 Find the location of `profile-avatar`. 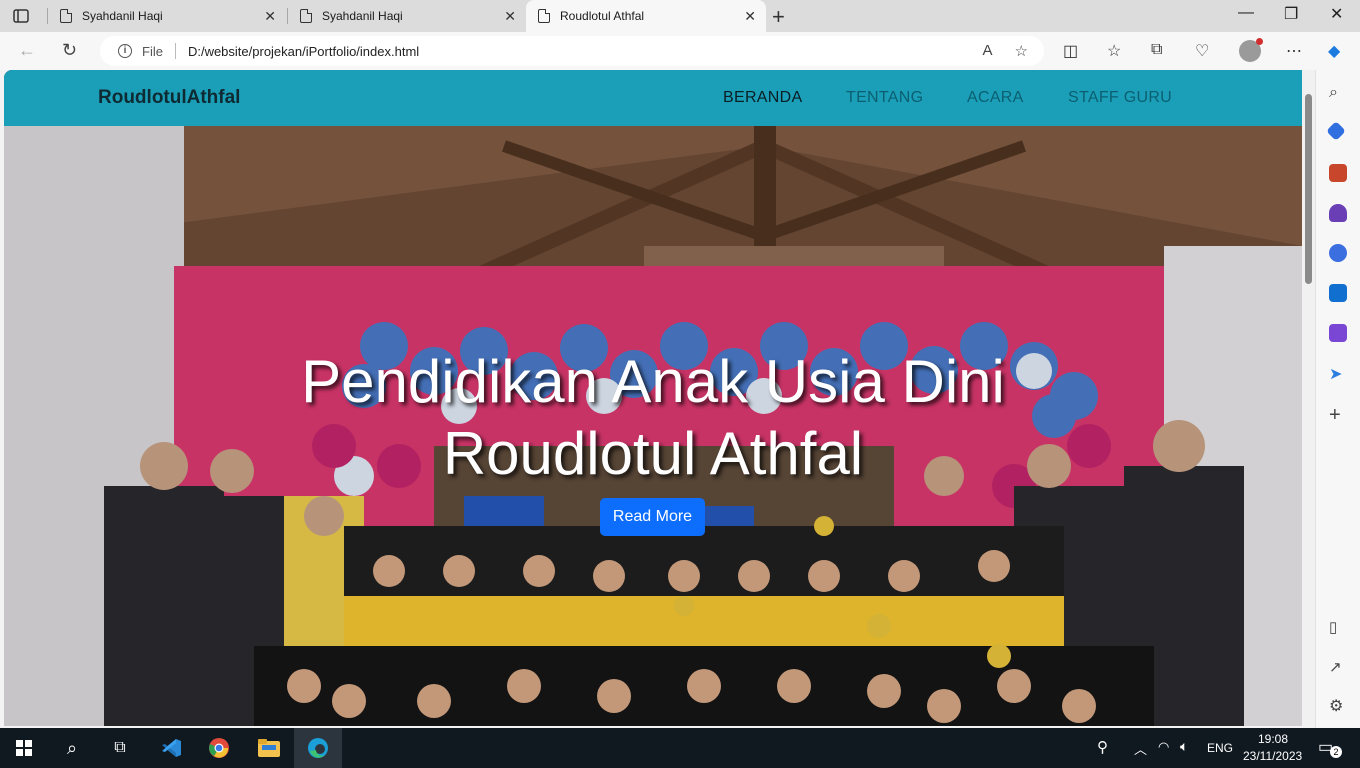

profile-avatar is located at coordinates (1251, 50).